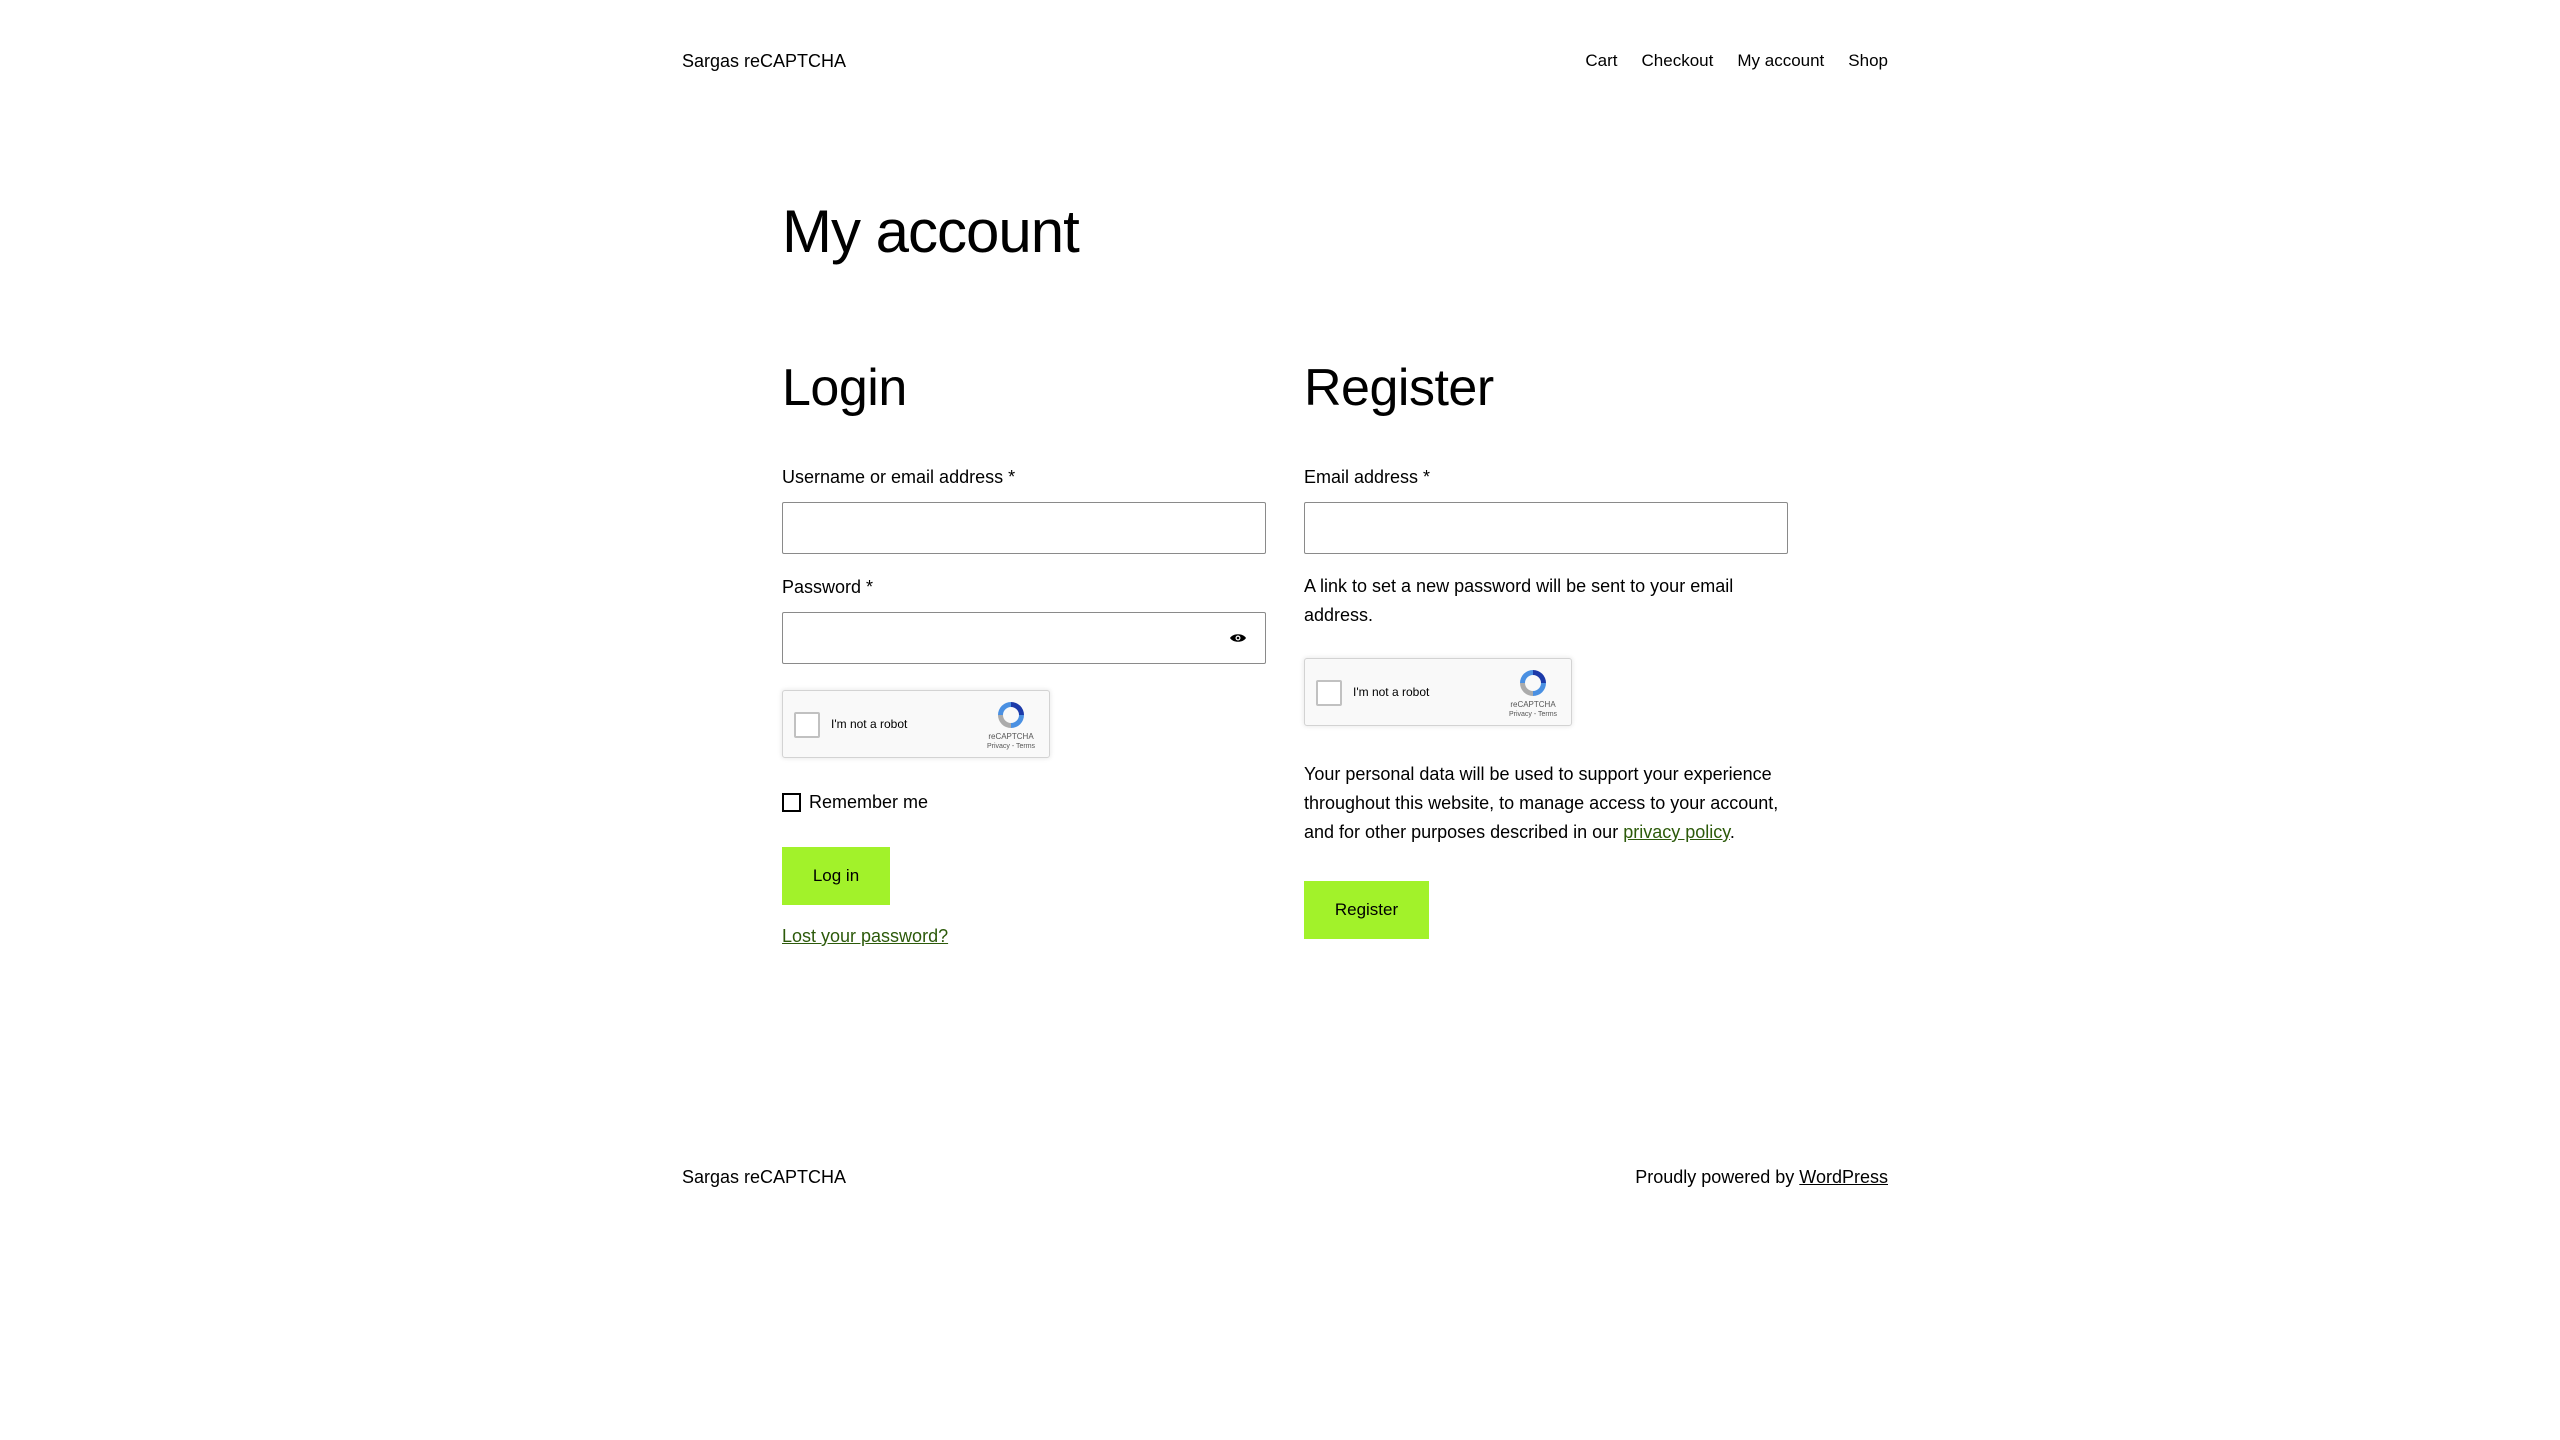 This screenshot has width=2560, height=1440. Describe the element at coordinates (1024, 638) in the screenshot. I see `password-input` at that location.